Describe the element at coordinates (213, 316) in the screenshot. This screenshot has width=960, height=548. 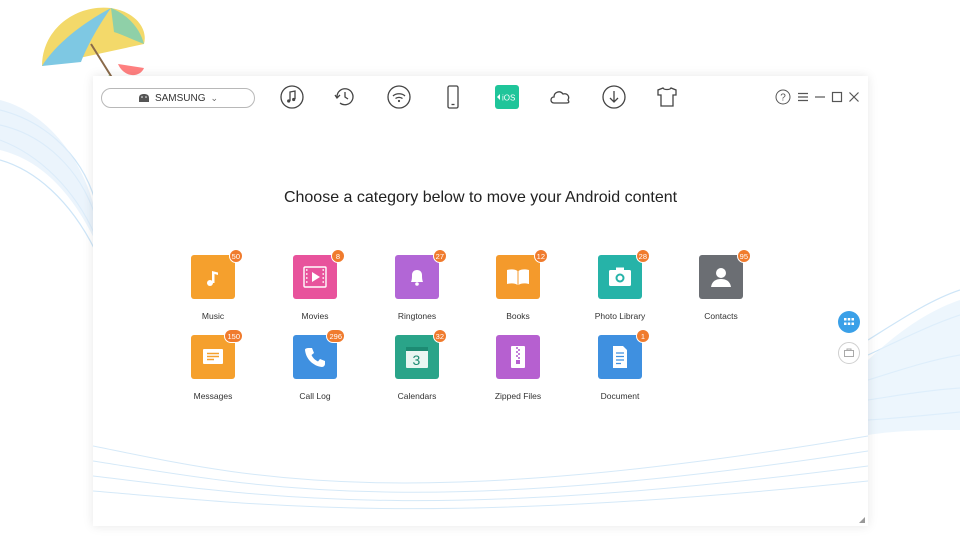
I see `category-label: Music` at that location.